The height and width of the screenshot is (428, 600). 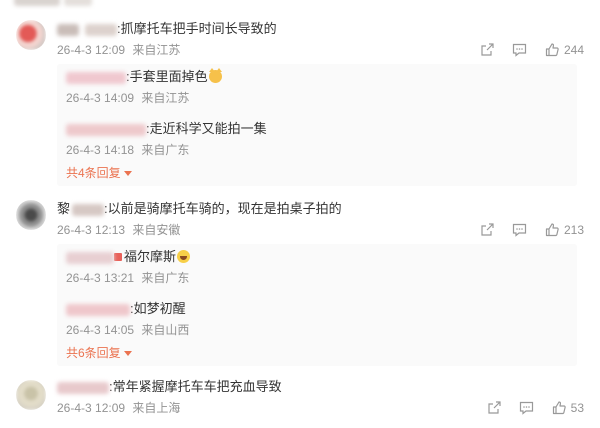 I want to click on badge-icon, so click(x=118, y=257).